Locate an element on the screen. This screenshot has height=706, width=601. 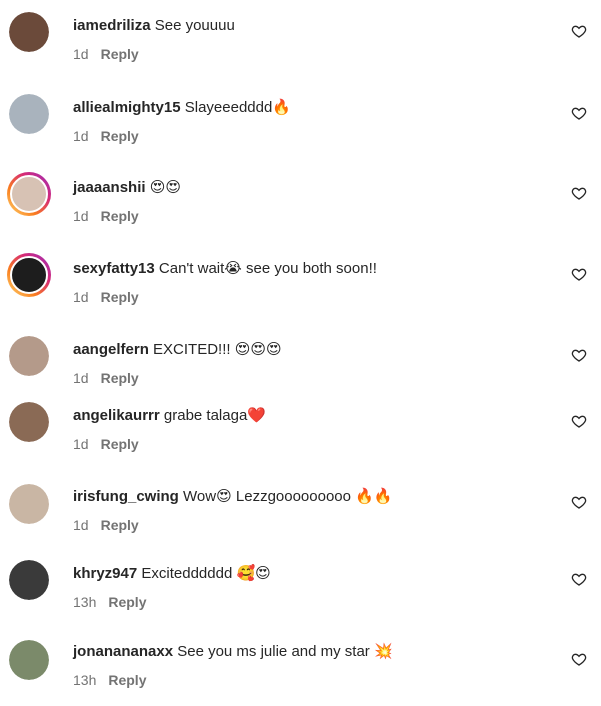
comment-item: khryz947 Excitedddddd 🥰😍 13h Reply is located at coordinates (300, 593).